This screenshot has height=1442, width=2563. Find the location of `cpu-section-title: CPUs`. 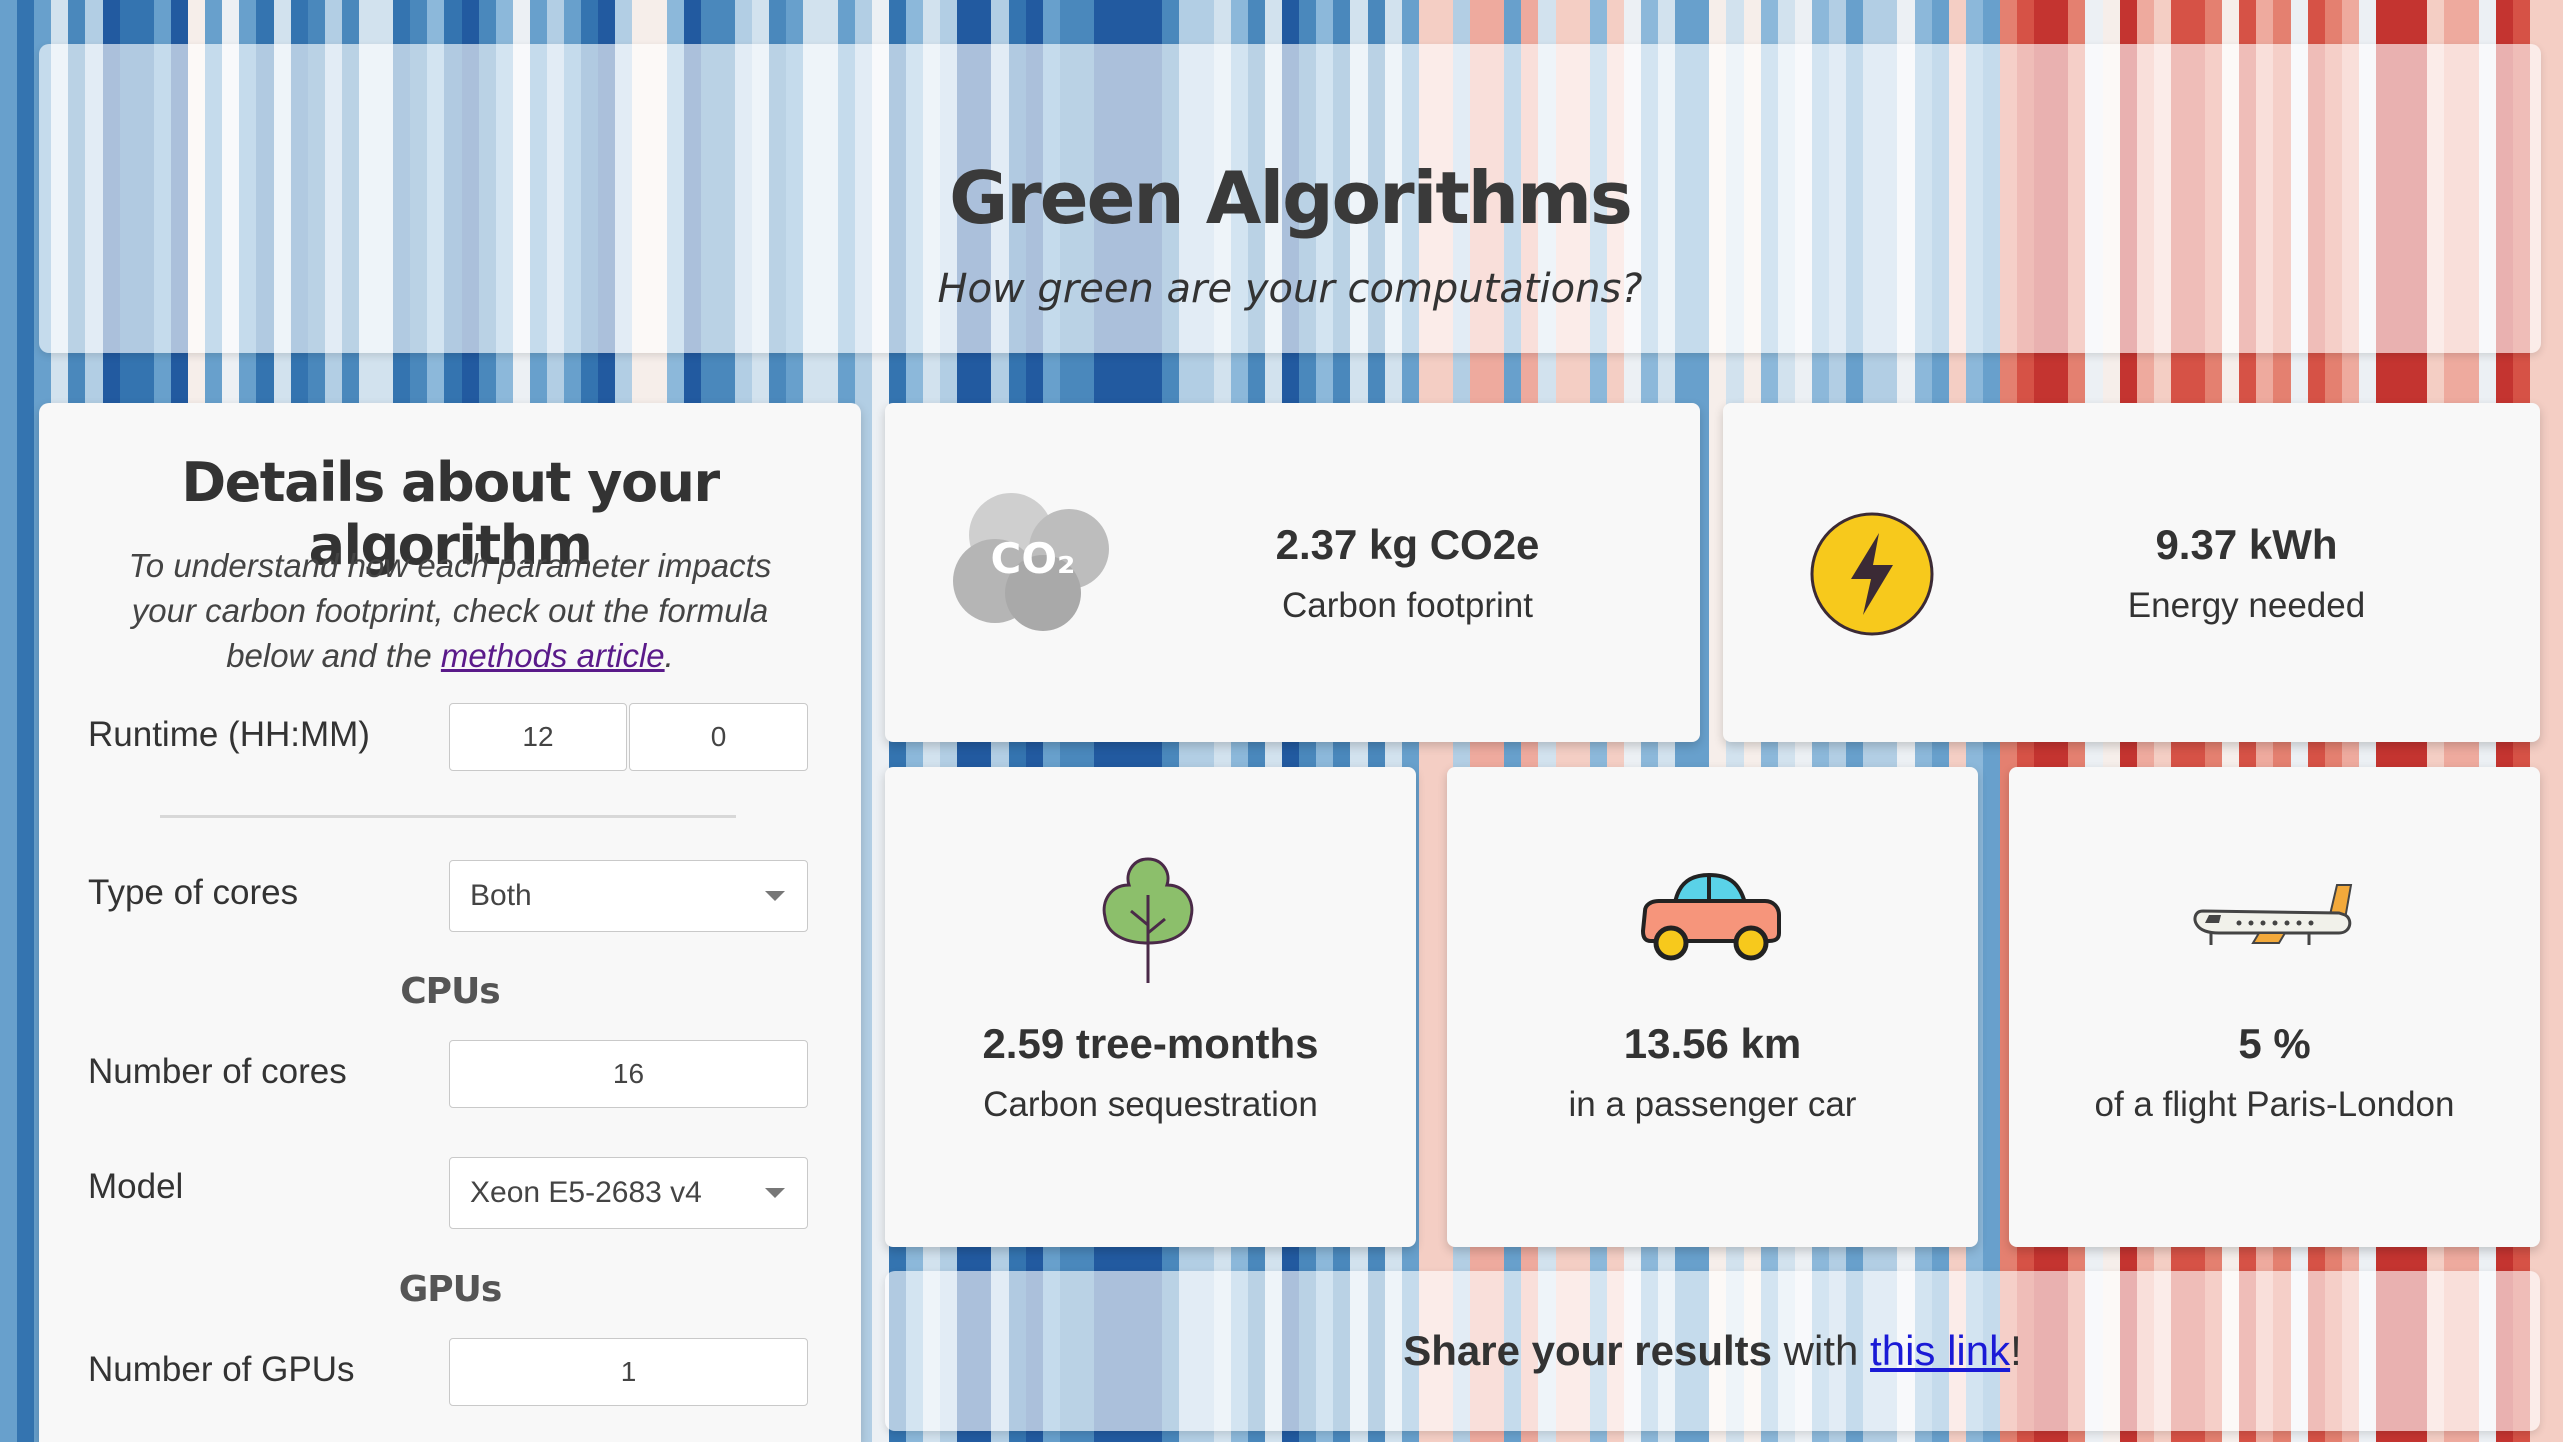

cpu-section-title: CPUs is located at coordinates (450, 991).